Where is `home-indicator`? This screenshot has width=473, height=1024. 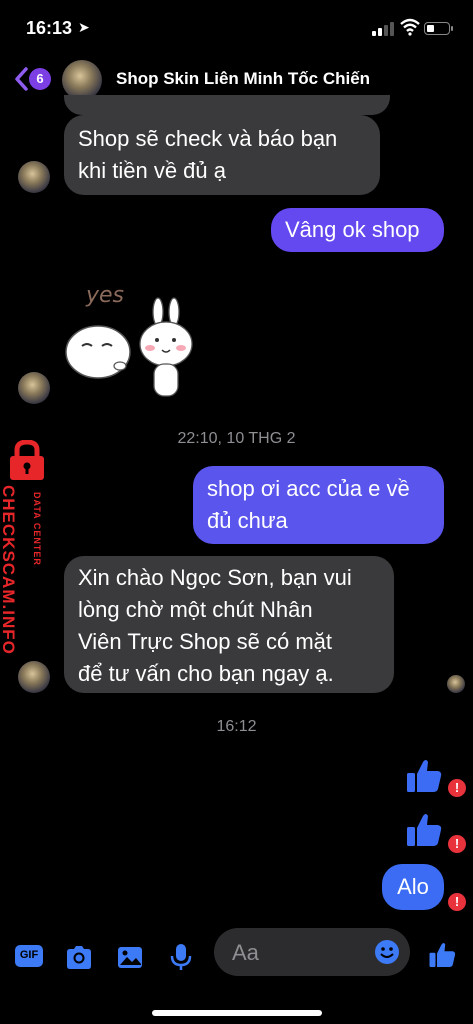 home-indicator is located at coordinates (237, 1013).